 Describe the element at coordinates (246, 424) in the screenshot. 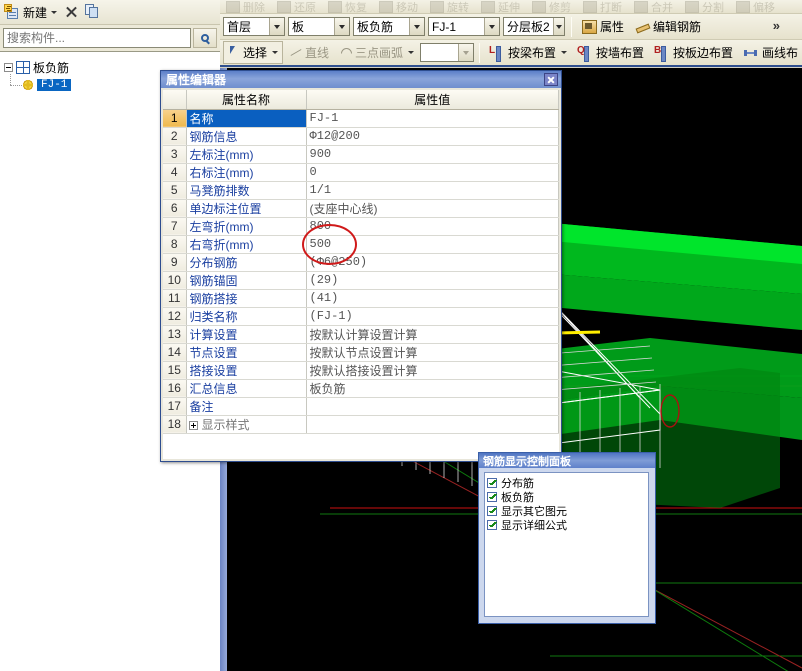

I see `property-name-cell: 显示样式` at that location.